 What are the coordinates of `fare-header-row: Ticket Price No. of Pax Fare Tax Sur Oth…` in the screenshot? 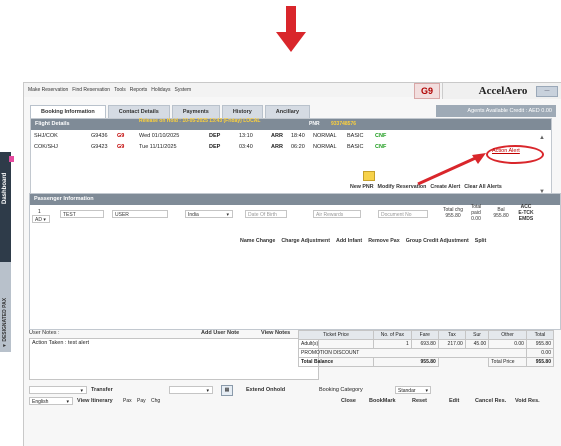 It's located at (426, 335).